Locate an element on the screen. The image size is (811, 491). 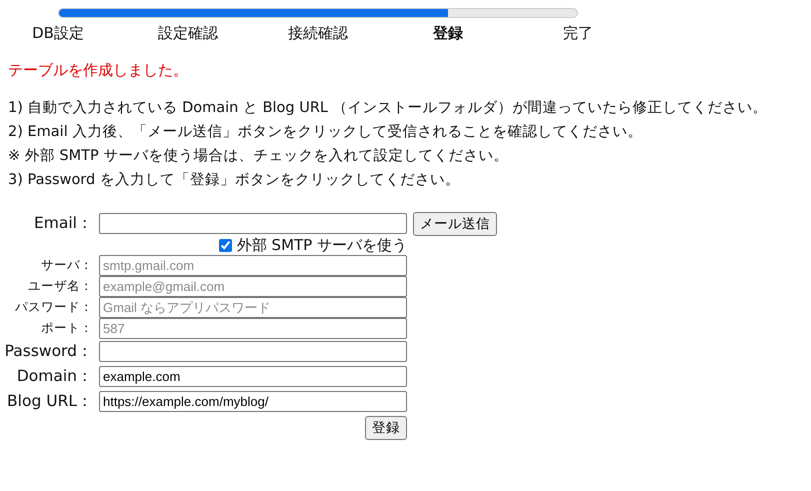
field-label: パスワード： is located at coordinates (54, 307).